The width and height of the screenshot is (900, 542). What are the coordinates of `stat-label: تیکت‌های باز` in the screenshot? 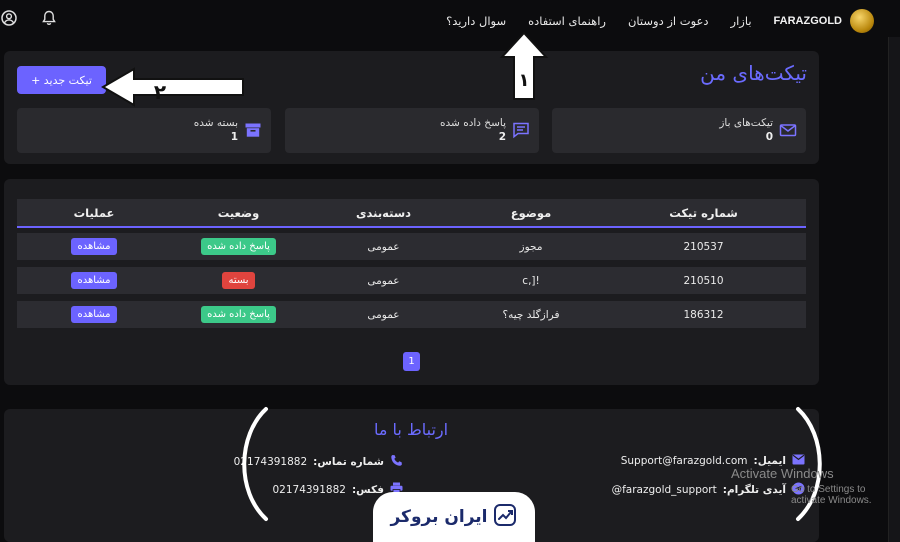 It's located at (746, 123).